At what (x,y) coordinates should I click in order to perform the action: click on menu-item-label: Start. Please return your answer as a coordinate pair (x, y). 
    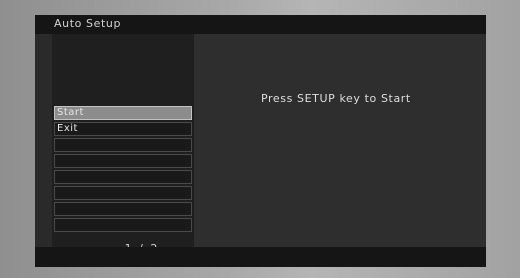
    Looking at the image, I should click on (70, 112).